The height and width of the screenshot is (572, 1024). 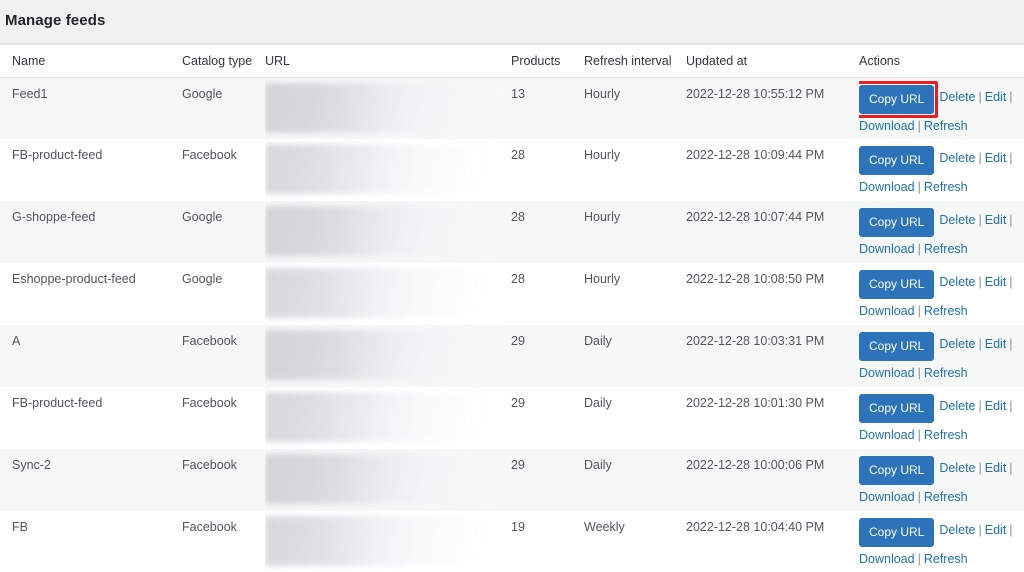 I want to click on cell-products-count: 28, so click(x=518, y=155).